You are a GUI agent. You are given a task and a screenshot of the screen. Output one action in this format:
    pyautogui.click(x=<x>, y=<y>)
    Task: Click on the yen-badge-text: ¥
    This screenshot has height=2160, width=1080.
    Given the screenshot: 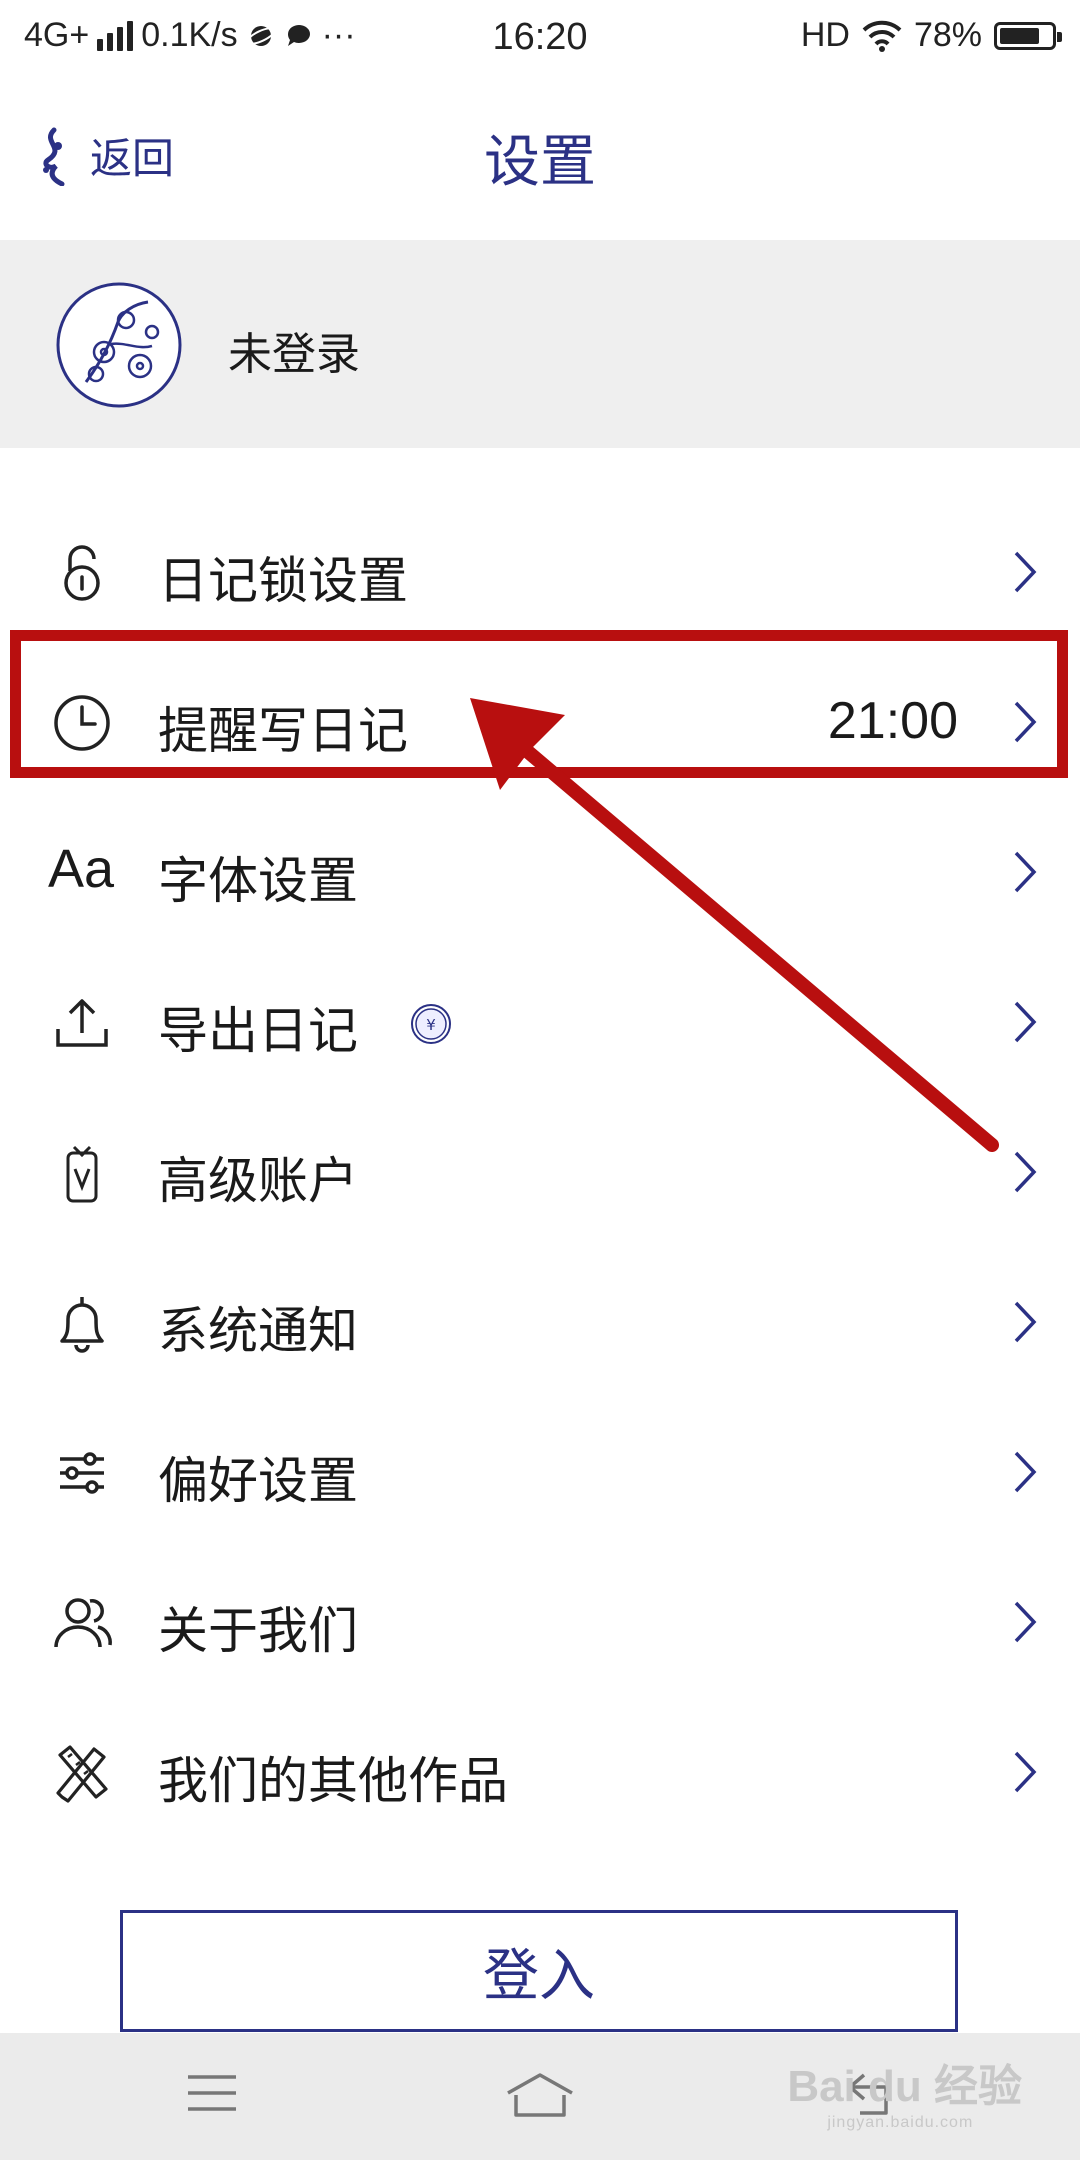 What is the action you would take?
    pyautogui.click(x=431, y=1025)
    